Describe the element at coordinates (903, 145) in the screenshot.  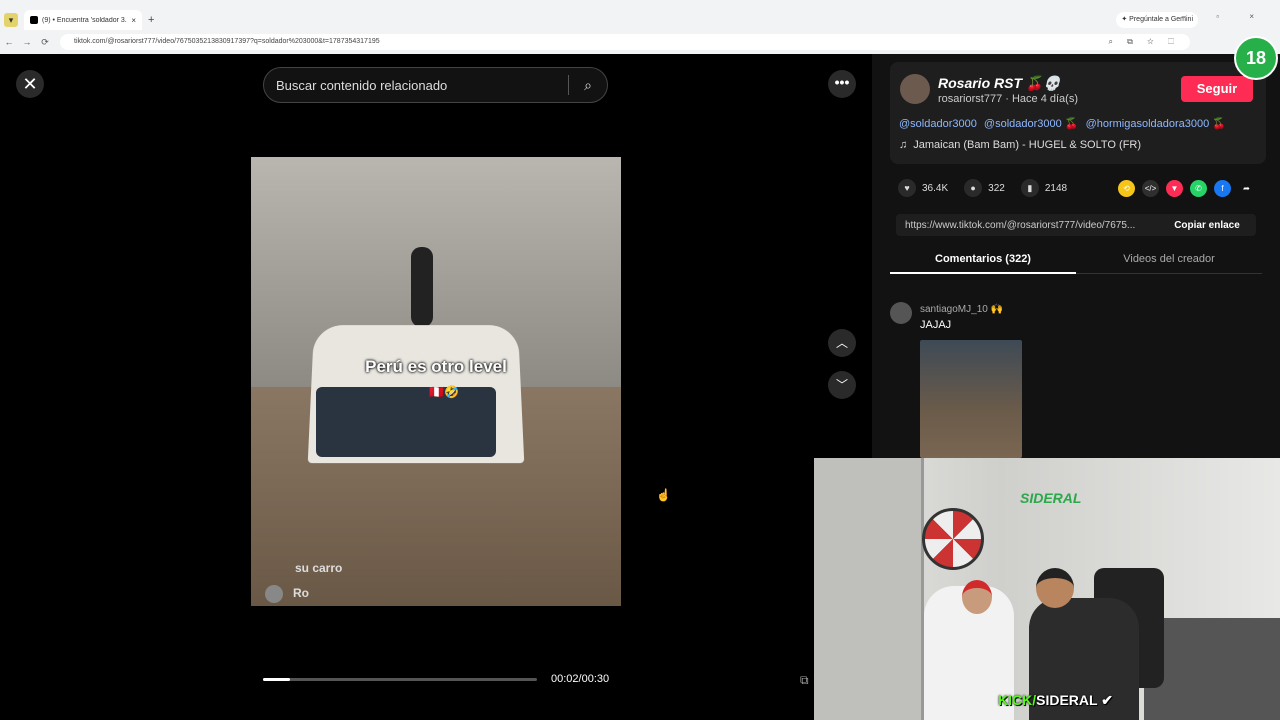
I see `music-note-icon: ♫` at that location.